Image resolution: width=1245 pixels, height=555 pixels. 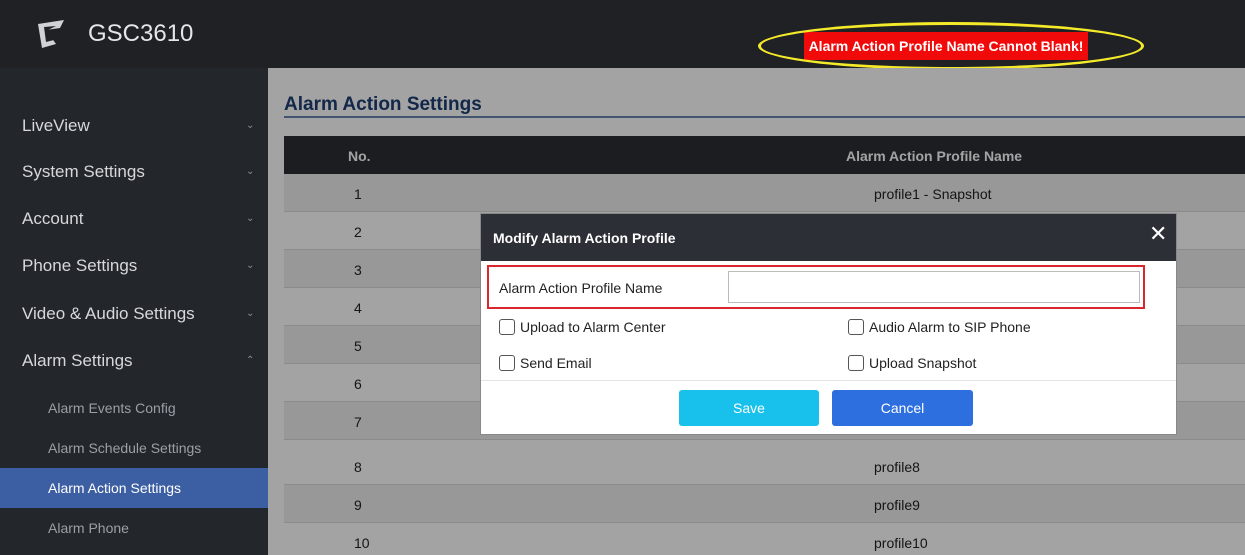 What do you see at coordinates (250, 360) in the screenshot?
I see `chevron-up-icon: ⌃` at bounding box center [250, 360].